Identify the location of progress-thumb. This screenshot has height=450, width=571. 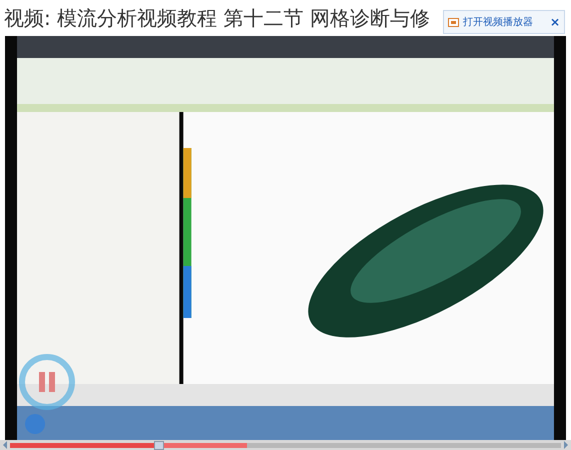
(159, 445).